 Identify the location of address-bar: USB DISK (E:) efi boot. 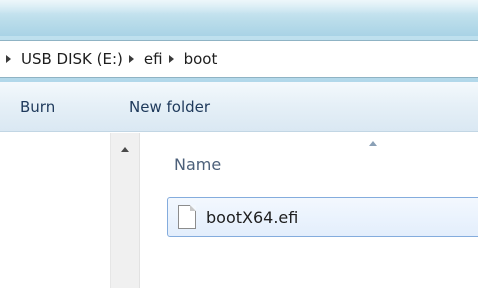
(239, 59).